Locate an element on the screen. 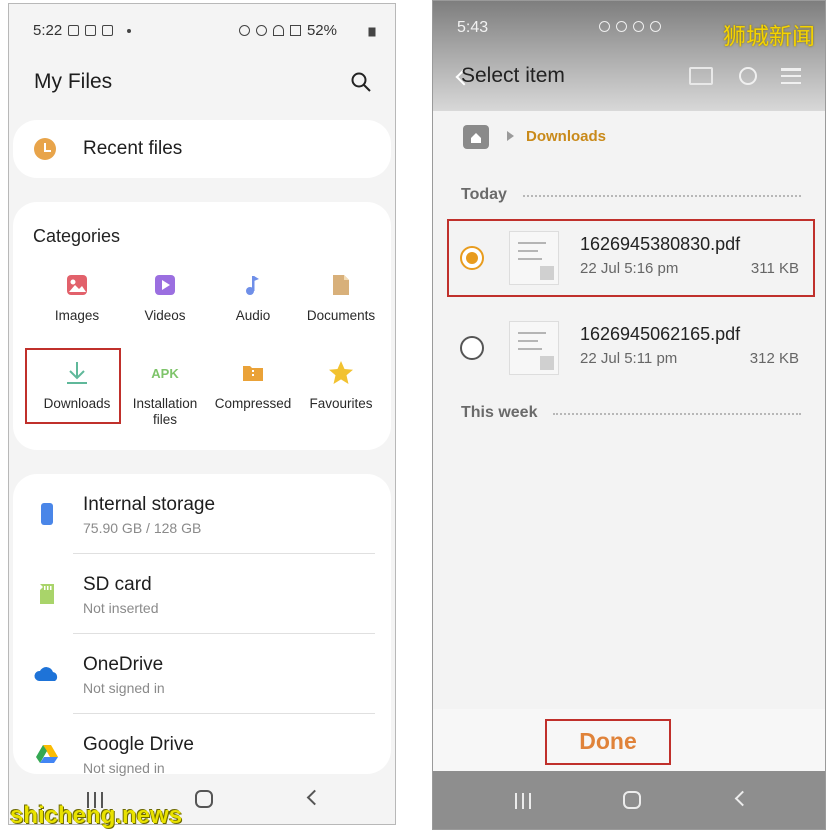 This screenshot has width=832, height=838. file-row: 1626945062165.pdf 22 Jul 5:11 pm 312 KB is located at coordinates (629, 349).